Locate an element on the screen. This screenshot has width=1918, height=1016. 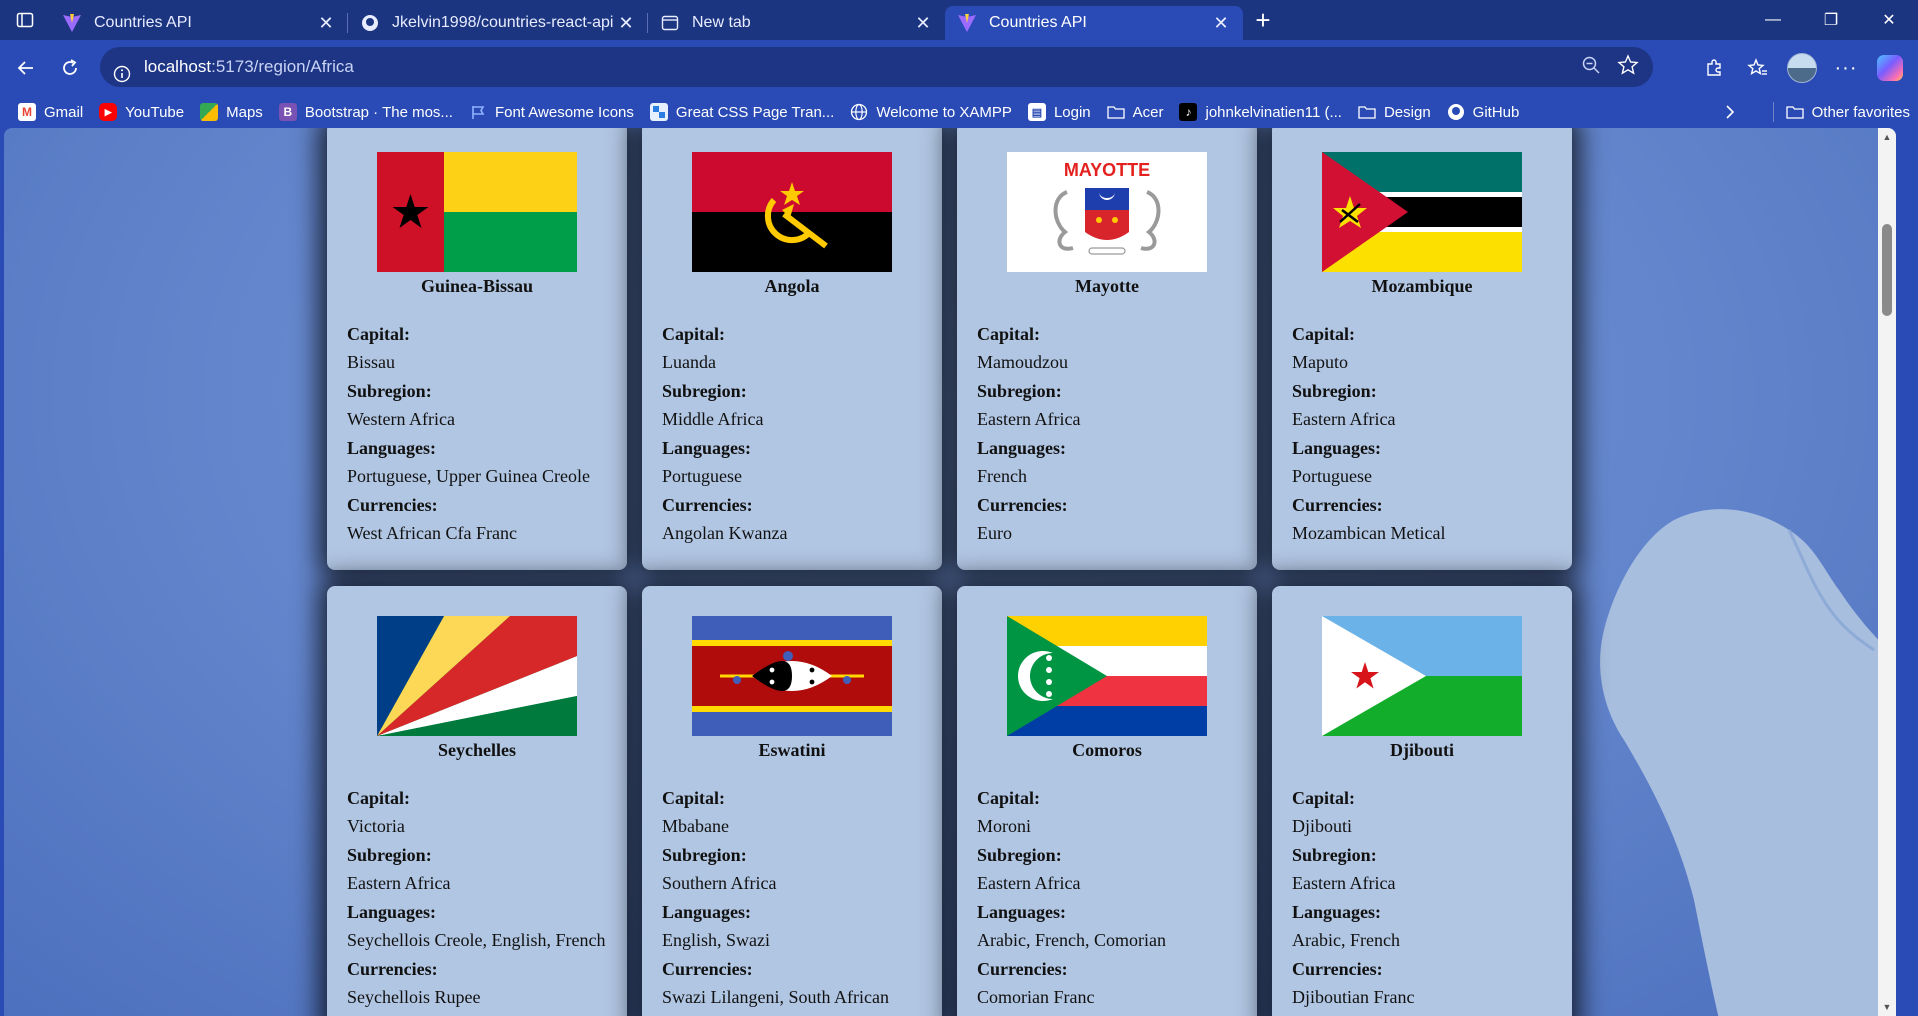
tab-new-tab: New tab ✕ is located at coordinates (796, 23).